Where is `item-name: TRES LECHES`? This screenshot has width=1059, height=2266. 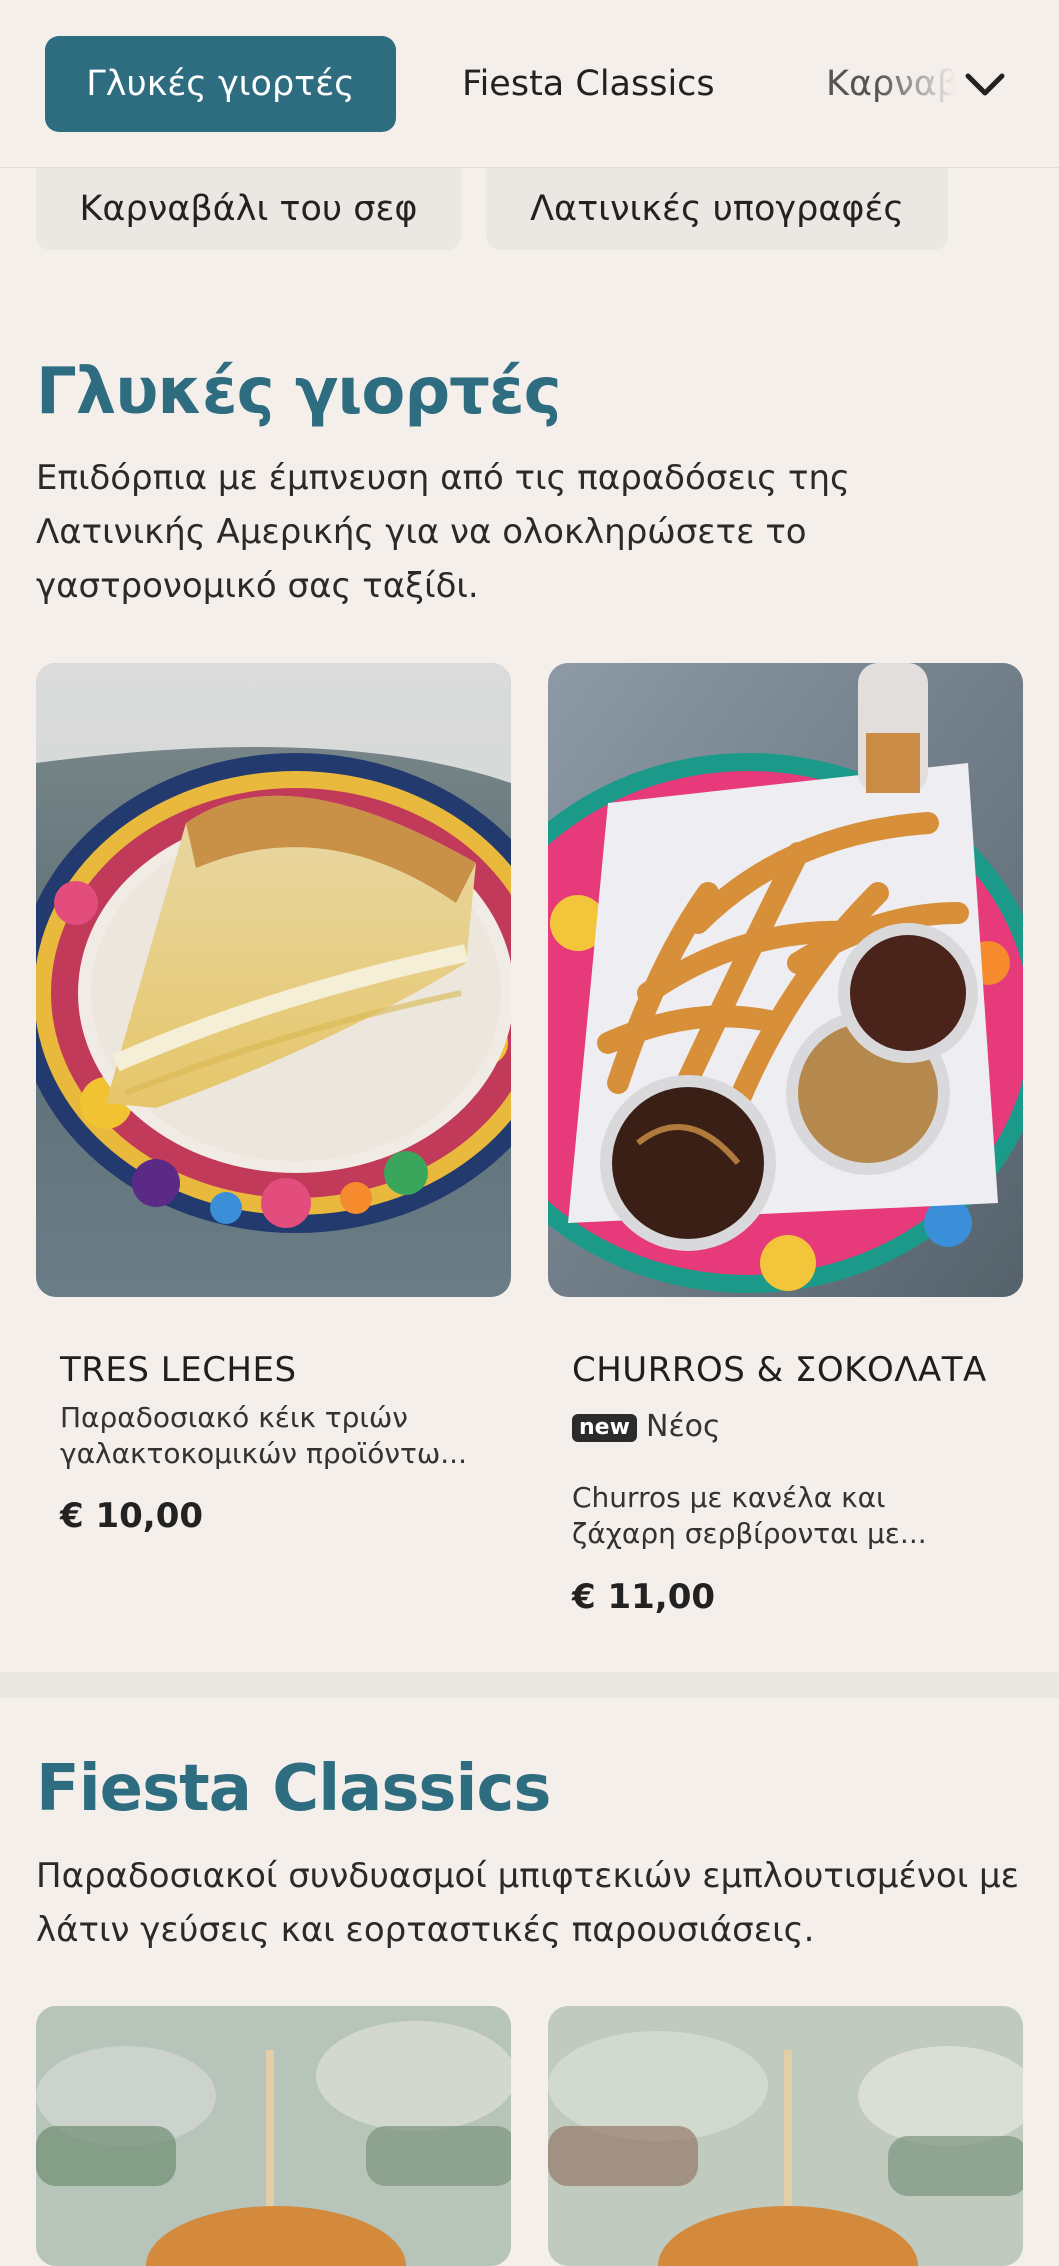 item-name: TRES LECHES is located at coordinates (178, 1370).